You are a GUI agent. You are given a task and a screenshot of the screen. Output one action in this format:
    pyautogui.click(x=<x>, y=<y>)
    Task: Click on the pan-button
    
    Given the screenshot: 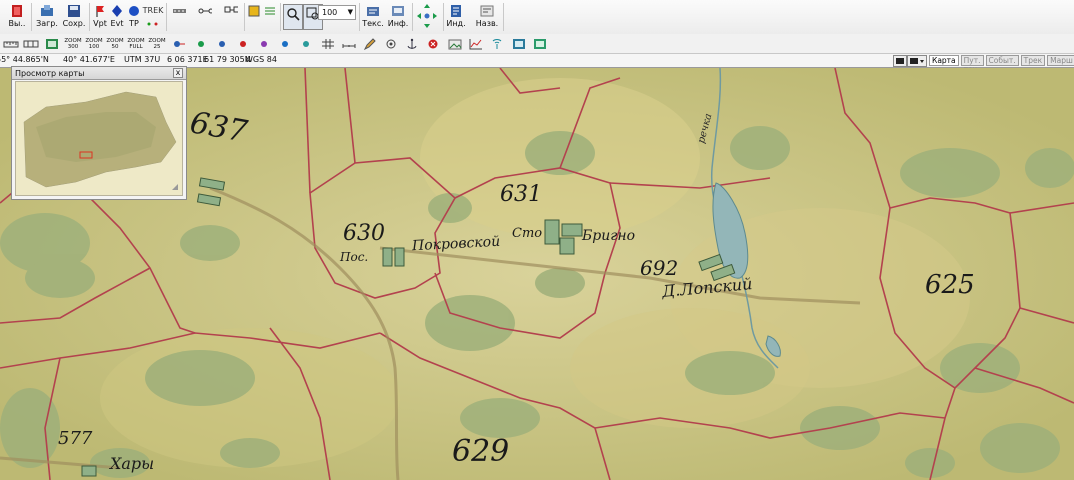 What is the action you would take?
    pyautogui.click(x=427, y=17)
    